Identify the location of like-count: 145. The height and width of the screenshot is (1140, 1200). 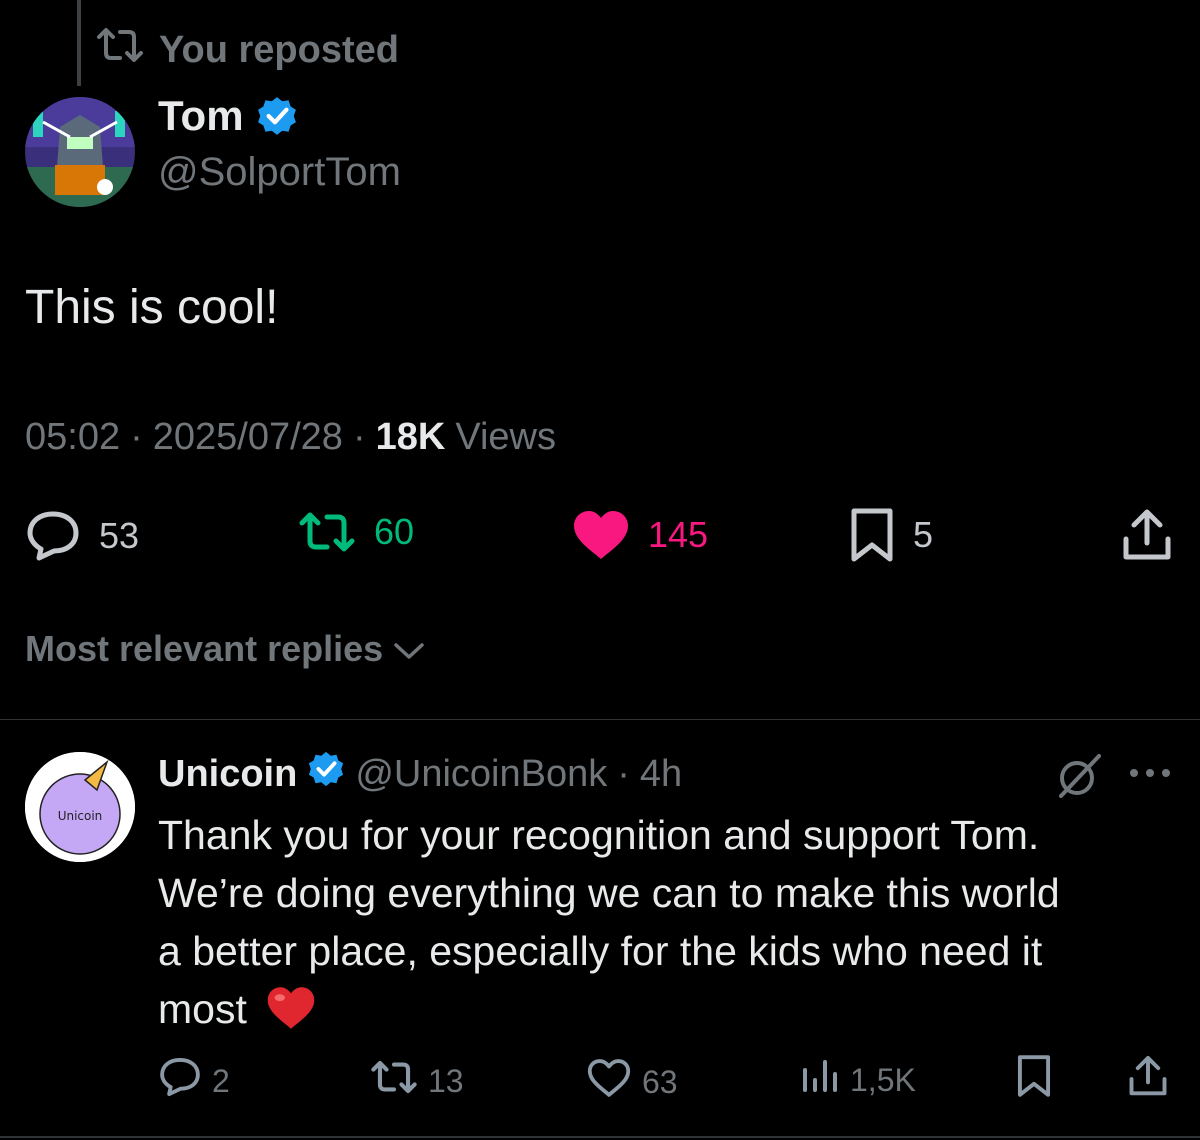
(678, 534).